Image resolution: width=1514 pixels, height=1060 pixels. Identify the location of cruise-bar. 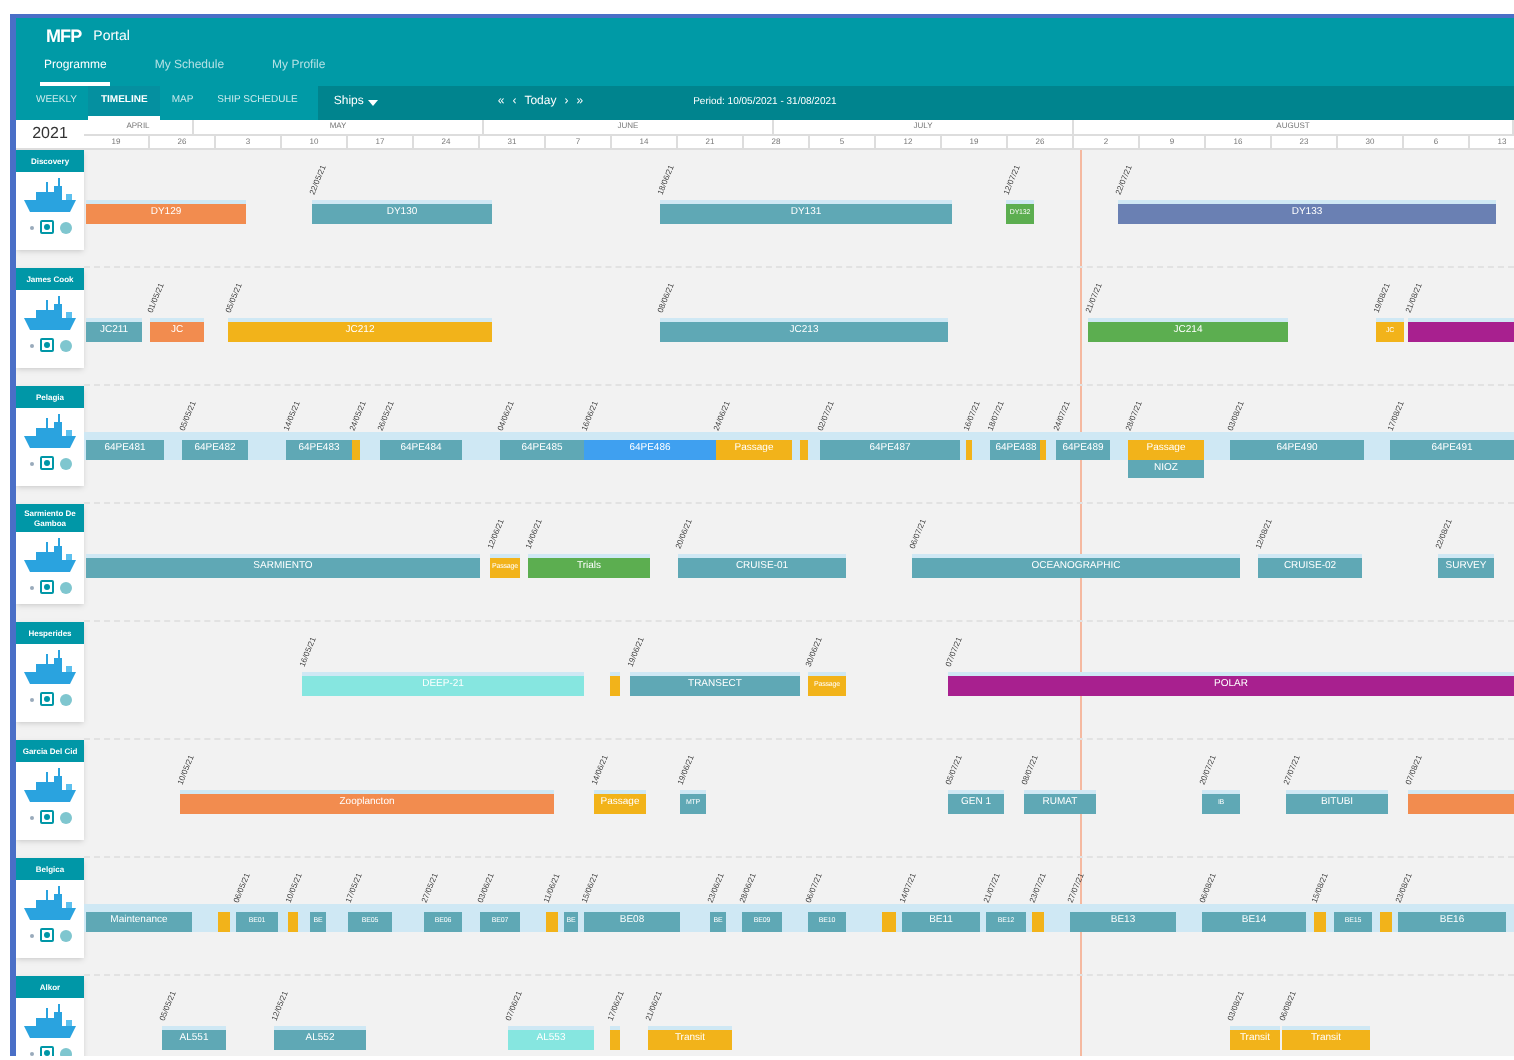
(1461, 330).